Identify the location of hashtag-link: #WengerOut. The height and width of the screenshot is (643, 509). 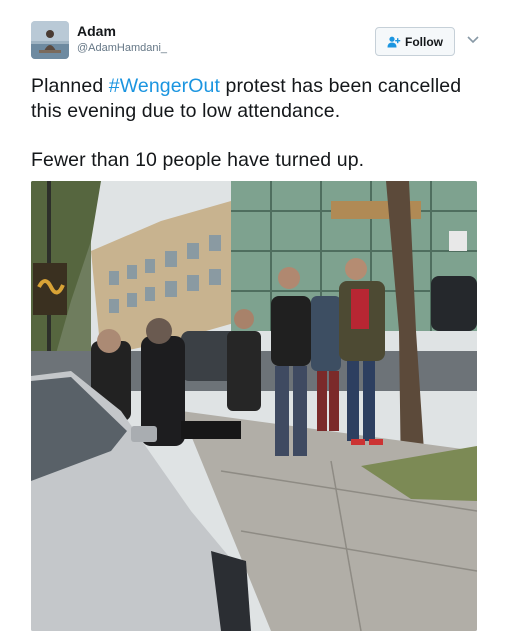
(164, 86).